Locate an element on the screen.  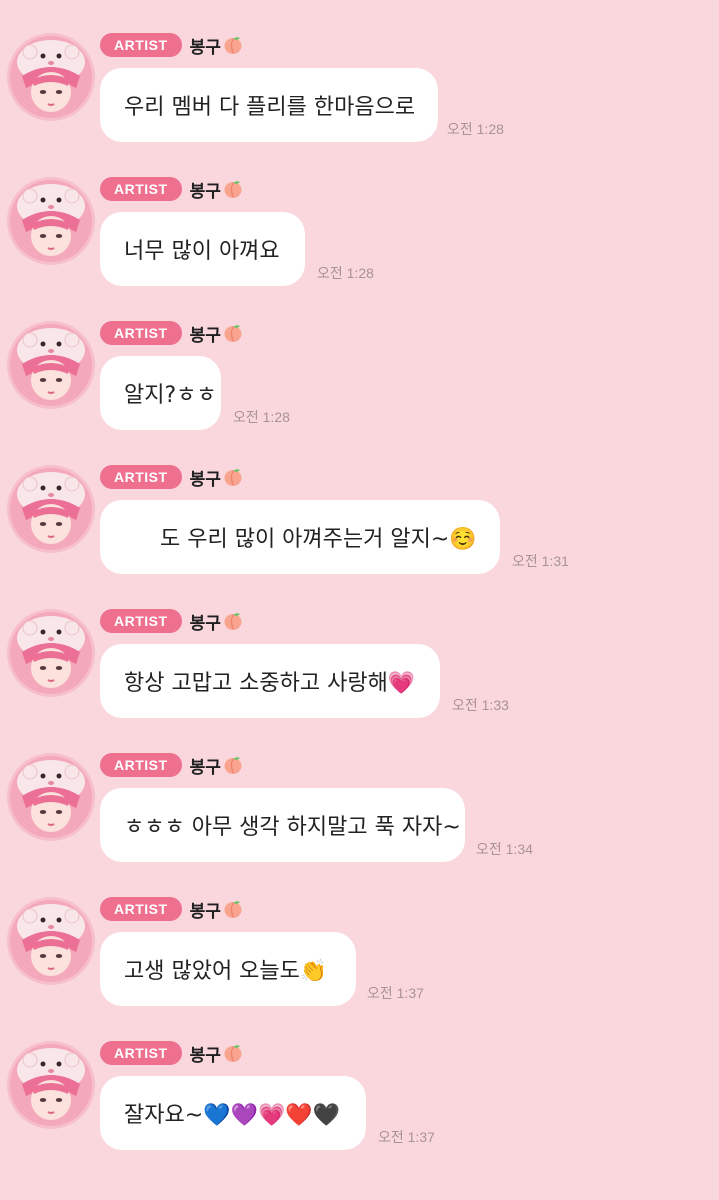
chat-message: ARTIST 봉구 잘자요~💙💜💗❤️🖤 오전 1:37 is located at coordinates (359, 1112).